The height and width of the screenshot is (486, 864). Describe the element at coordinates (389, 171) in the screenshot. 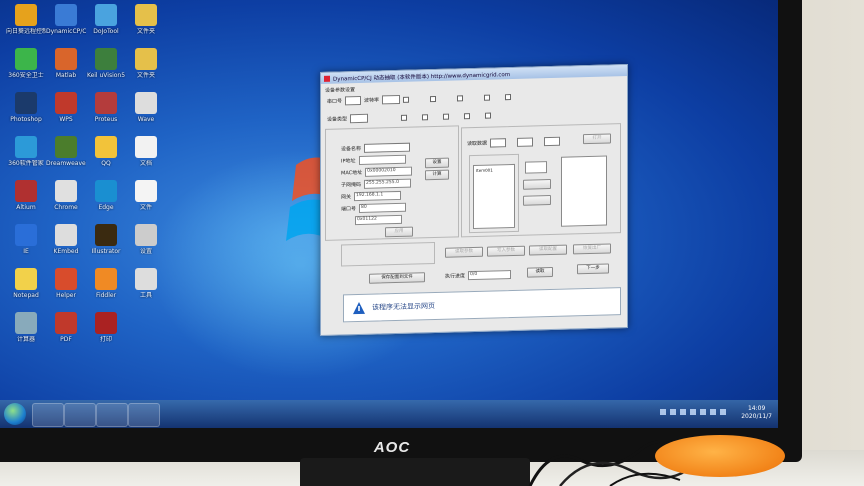

I see `mac-field: 0x00002010` at that location.